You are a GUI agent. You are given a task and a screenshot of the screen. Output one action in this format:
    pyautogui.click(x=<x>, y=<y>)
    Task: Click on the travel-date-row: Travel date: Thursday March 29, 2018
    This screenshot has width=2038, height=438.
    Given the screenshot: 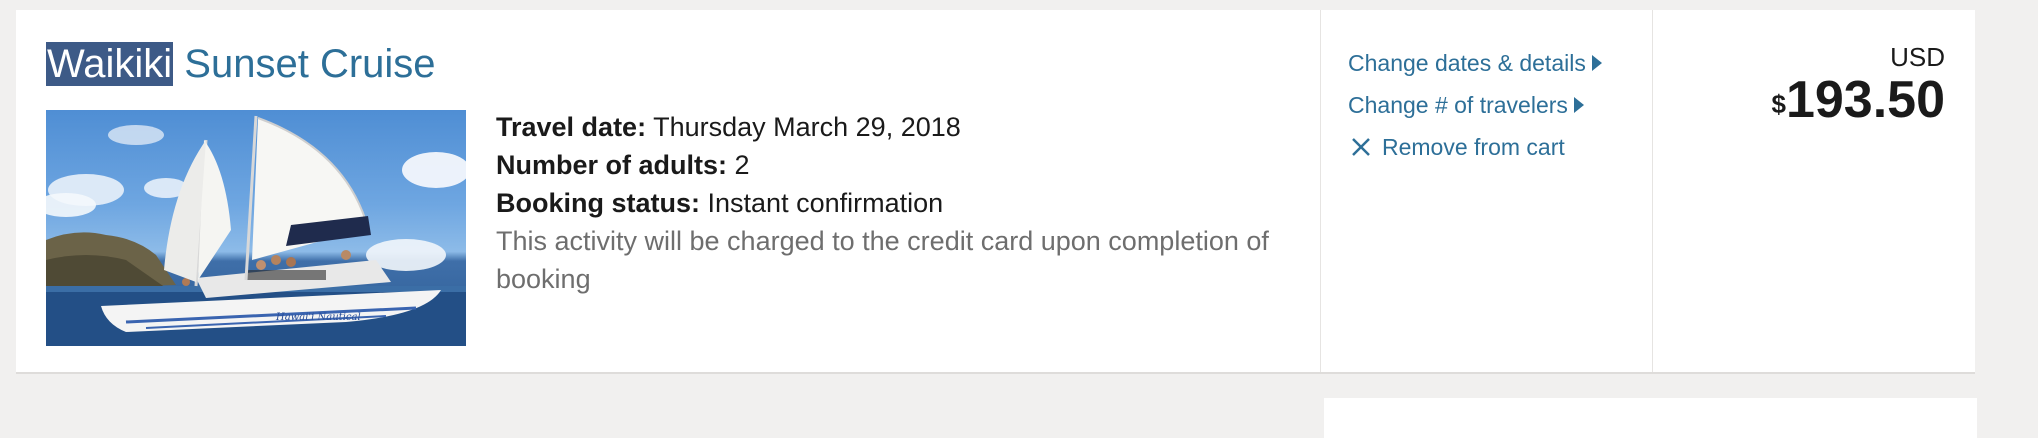 What is the action you would take?
    pyautogui.click(x=896, y=127)
    